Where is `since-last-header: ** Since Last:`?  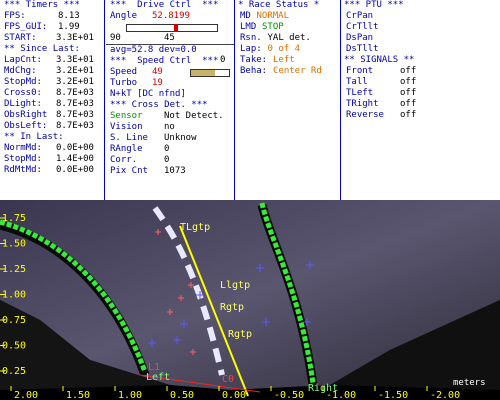 since-last-header: ** Since Last: is located at coordinates (42, 49).